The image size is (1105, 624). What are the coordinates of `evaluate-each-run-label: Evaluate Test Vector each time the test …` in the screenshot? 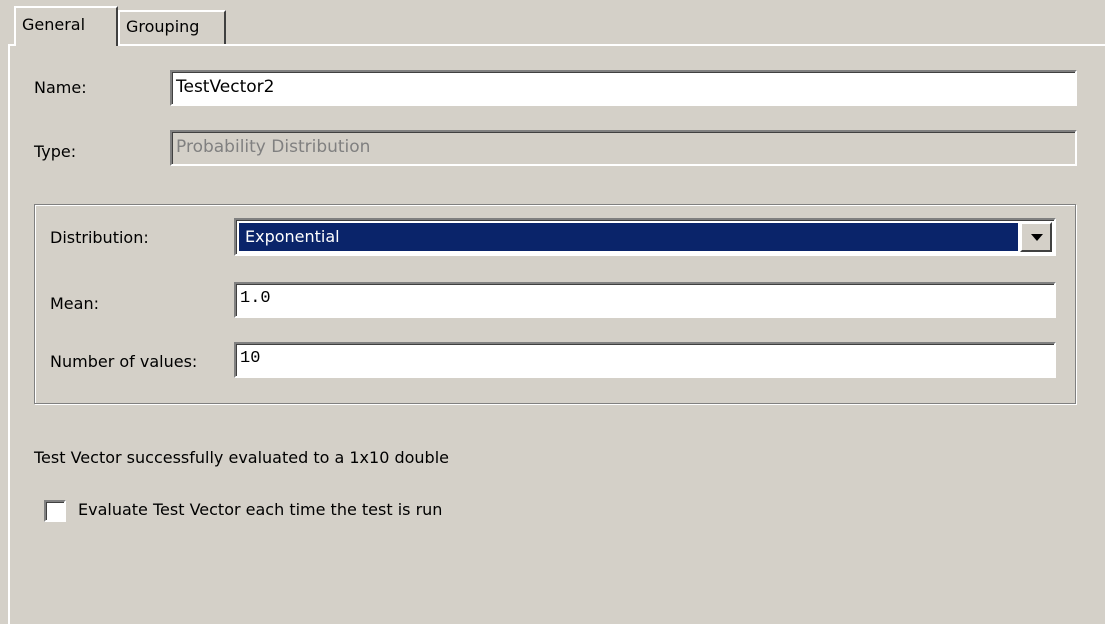 It's located at (260, 509).